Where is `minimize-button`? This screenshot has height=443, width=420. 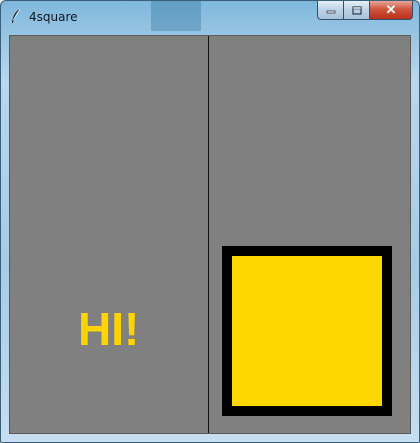 minimize-button is located at coordinates (330, 10).